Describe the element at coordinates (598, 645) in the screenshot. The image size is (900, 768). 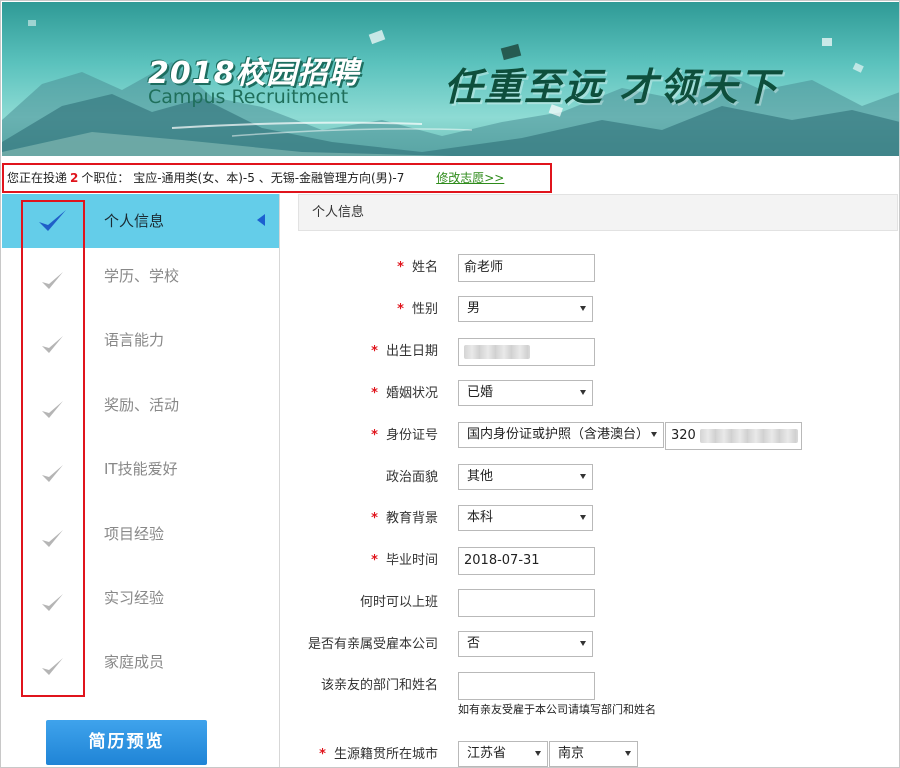
I see `form-row-relatives: 是否有亲属受雇本公司 否` at that location.